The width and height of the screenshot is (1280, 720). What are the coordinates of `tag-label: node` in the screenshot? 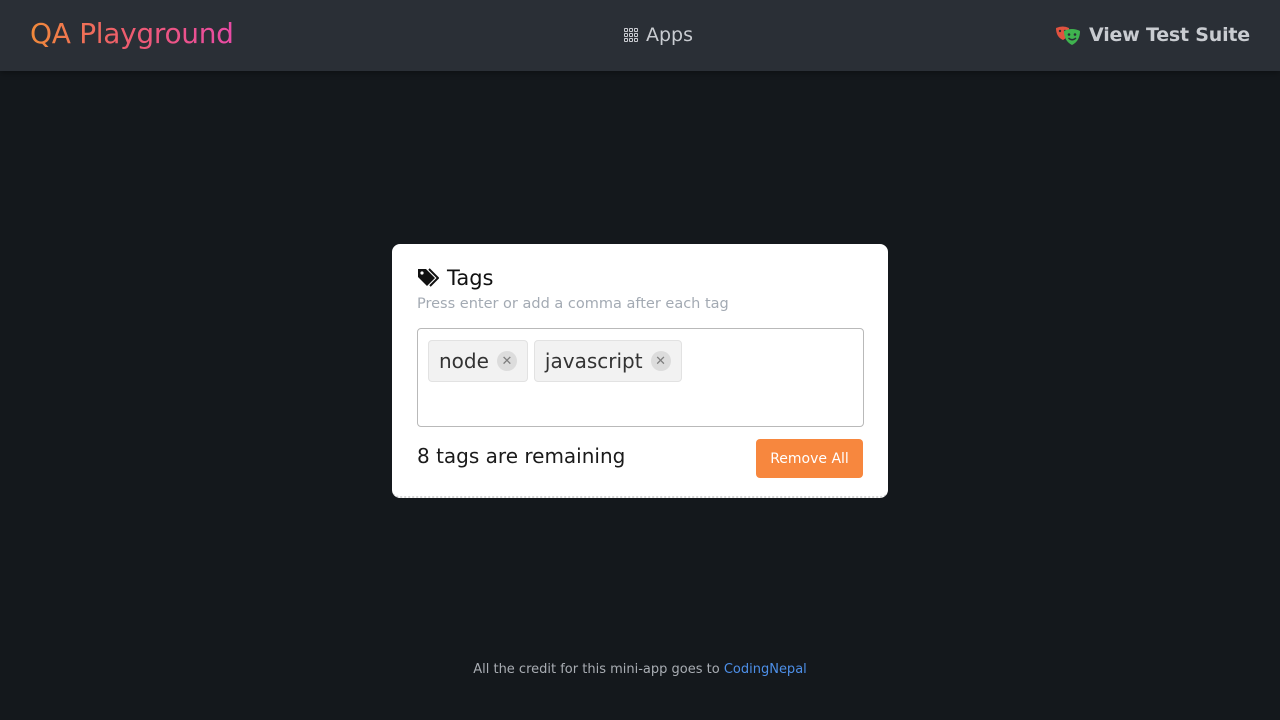 It's located at (464, 361).